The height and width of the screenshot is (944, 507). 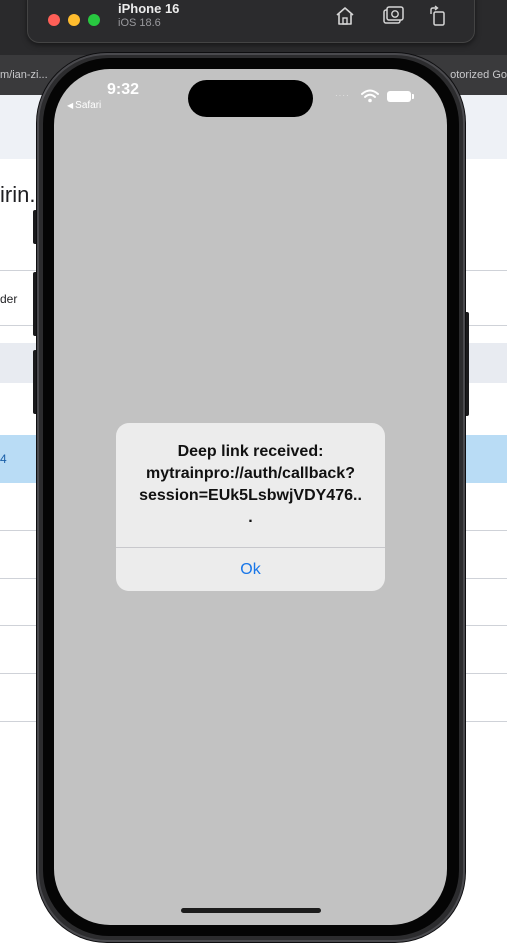 I want to click on simulator-titlebar: iPhone 16 iOS 18.6, so click(x=251, y=21).